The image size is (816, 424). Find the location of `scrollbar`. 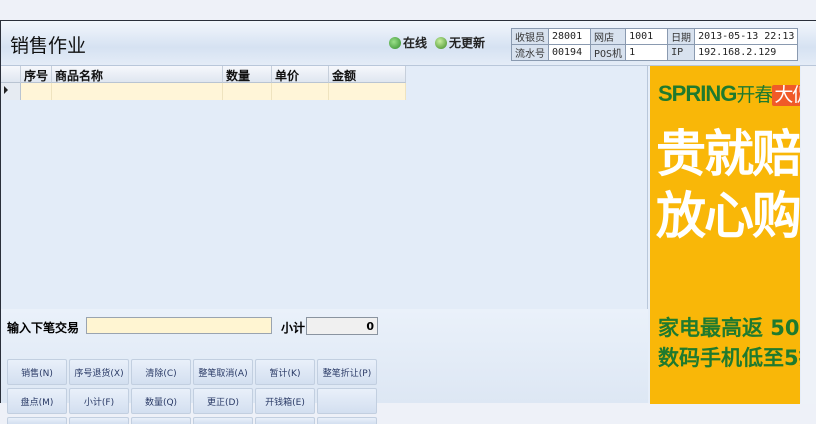

scrollbar is located at coordinates (808, 235).